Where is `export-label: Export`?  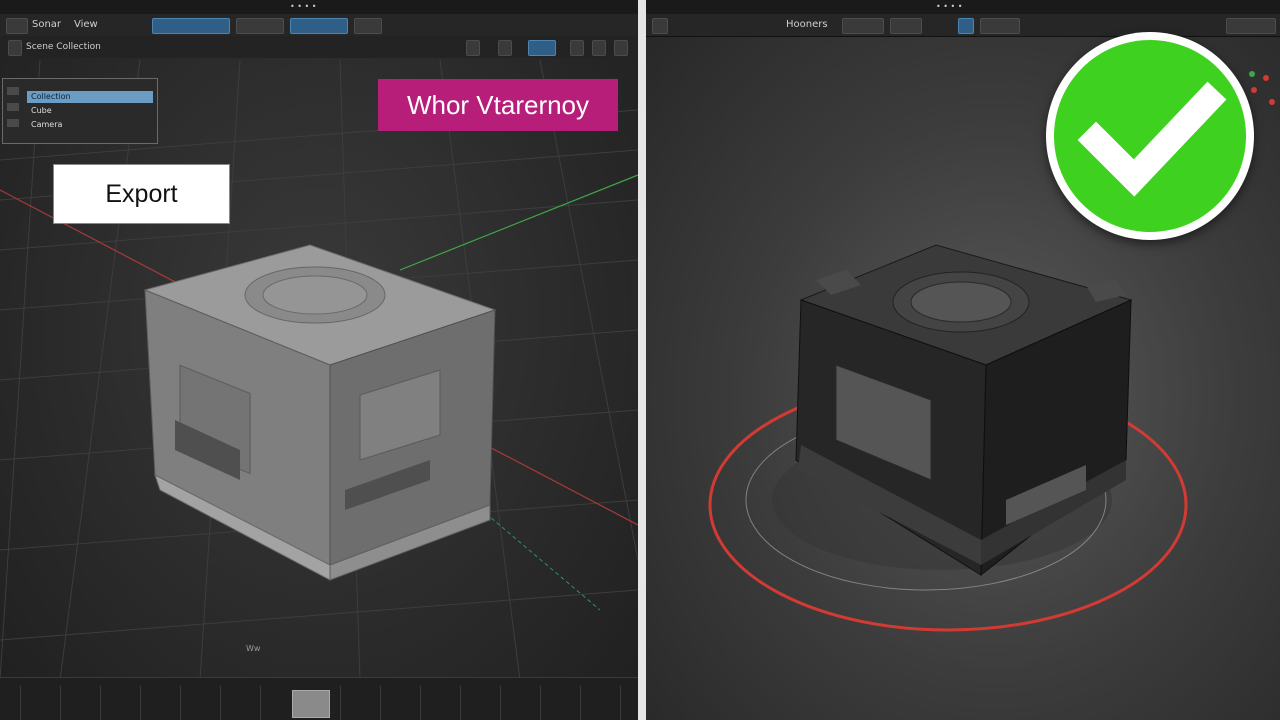
export-label: Export is located at coordinates (141, 194).